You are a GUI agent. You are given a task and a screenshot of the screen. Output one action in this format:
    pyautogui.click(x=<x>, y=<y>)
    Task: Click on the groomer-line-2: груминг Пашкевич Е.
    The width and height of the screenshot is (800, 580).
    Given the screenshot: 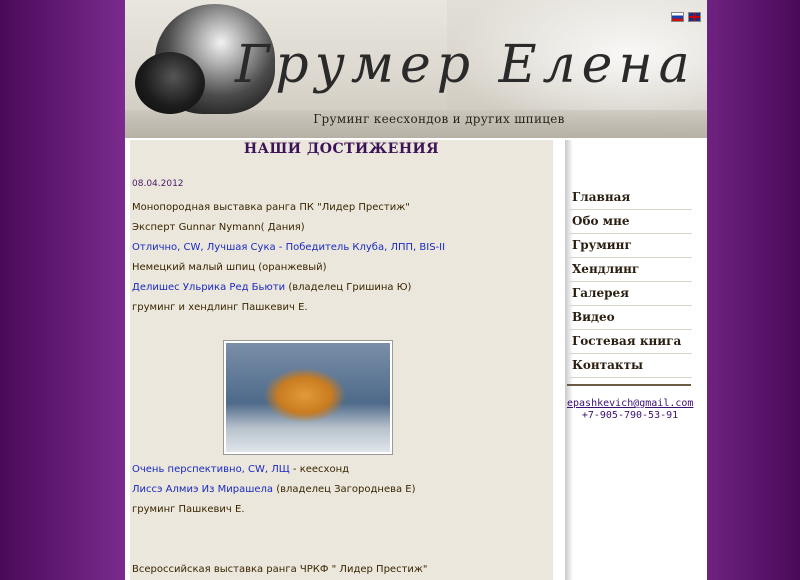 What is the action you would take?
    pyautogui.click(x=188, y=509)
    